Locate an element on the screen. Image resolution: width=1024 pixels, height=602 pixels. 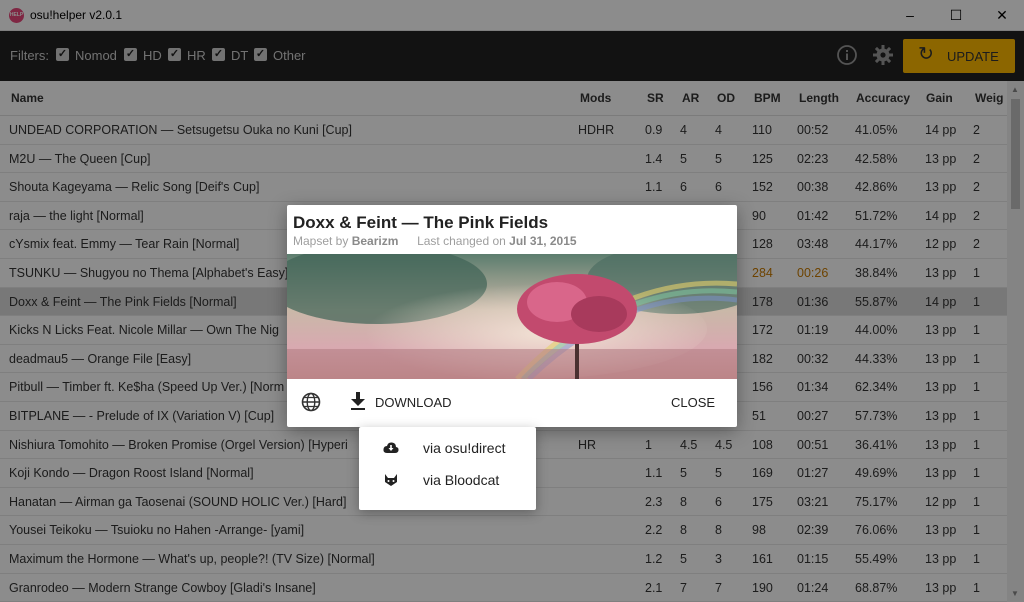
mapset-by-label: Mapset by is located at coordinates (321, 241).